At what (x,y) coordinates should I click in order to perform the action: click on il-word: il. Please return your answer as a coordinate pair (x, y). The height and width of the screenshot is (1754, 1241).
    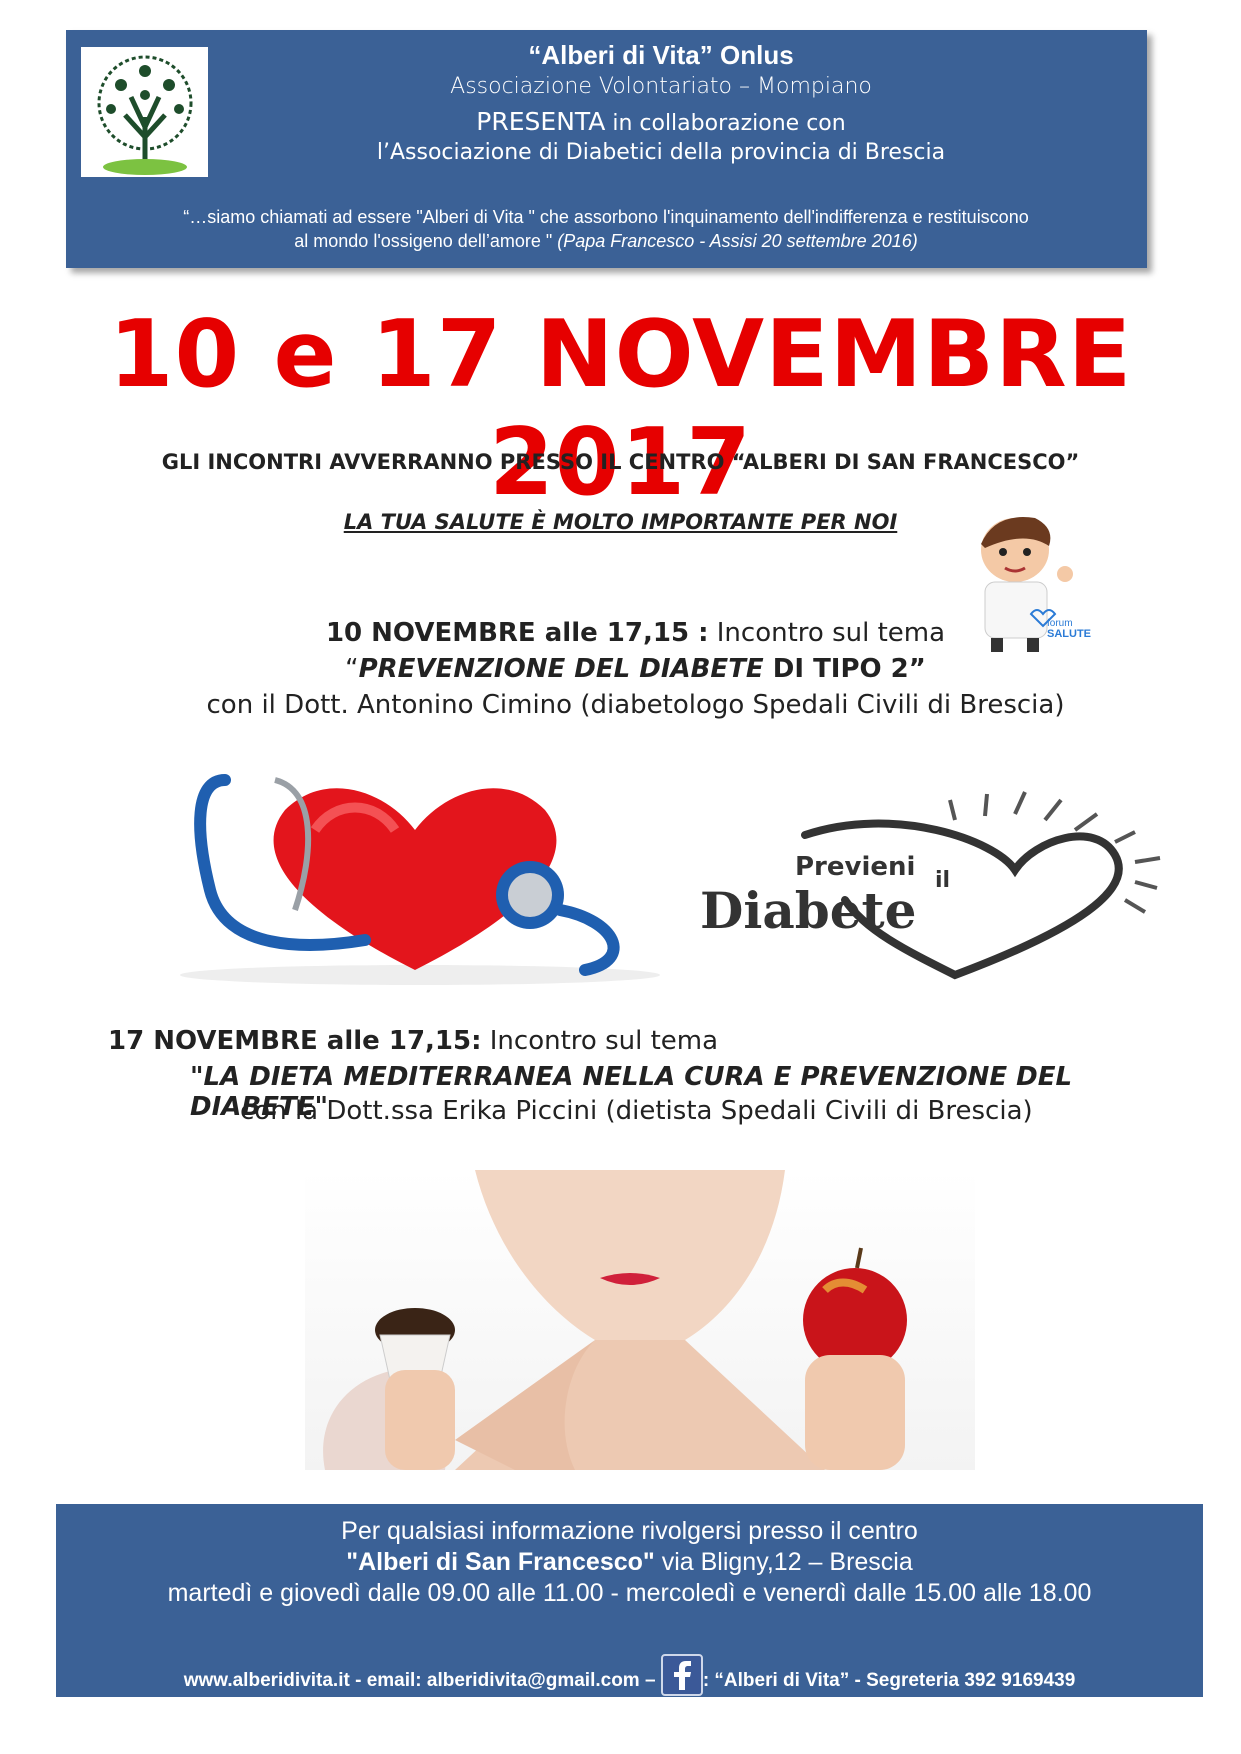
    Looking at the image, I should click on (942, 880).